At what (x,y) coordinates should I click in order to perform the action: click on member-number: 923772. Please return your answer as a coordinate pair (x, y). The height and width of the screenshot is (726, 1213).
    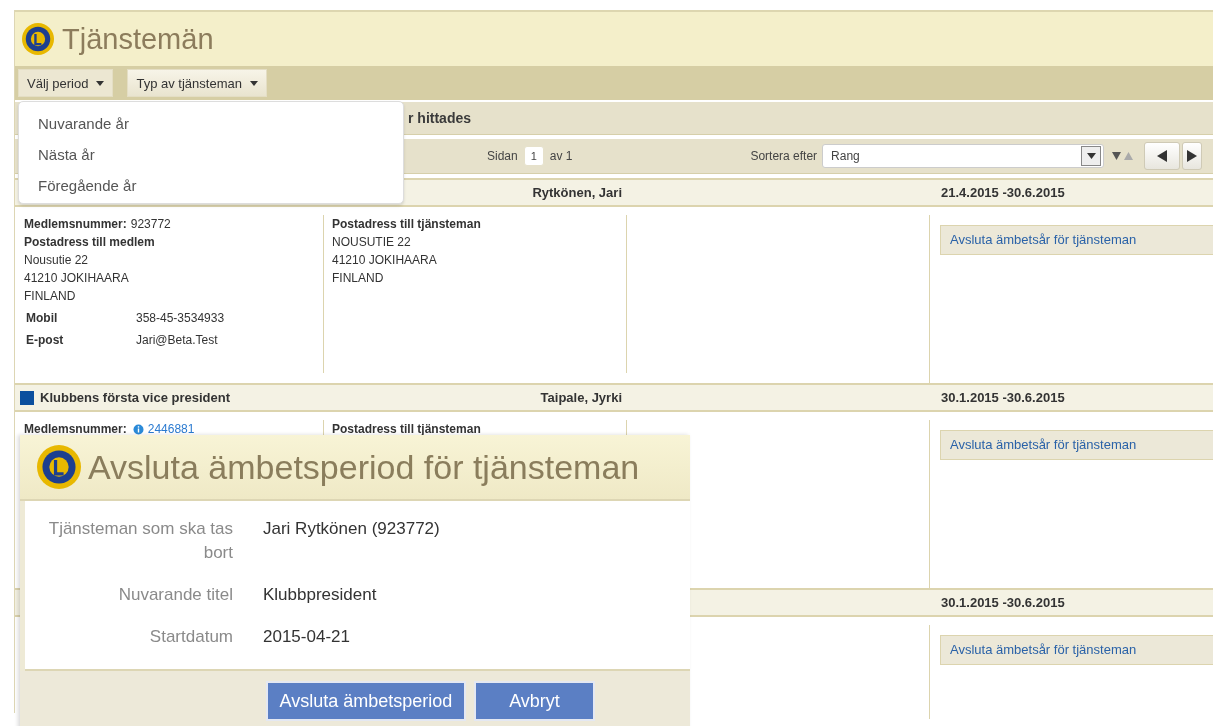
    Looking at the image, I should click on (150, 224).